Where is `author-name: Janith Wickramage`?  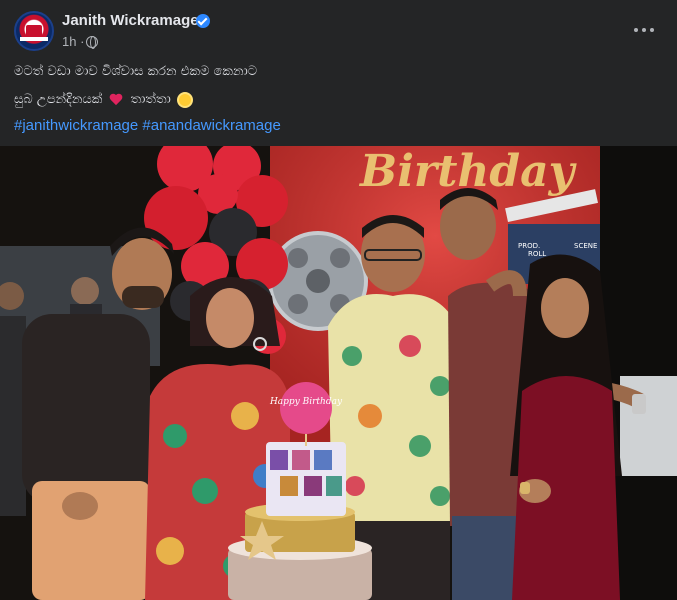 author-name: Janith Wickramage is located at coordinates (130, 20).